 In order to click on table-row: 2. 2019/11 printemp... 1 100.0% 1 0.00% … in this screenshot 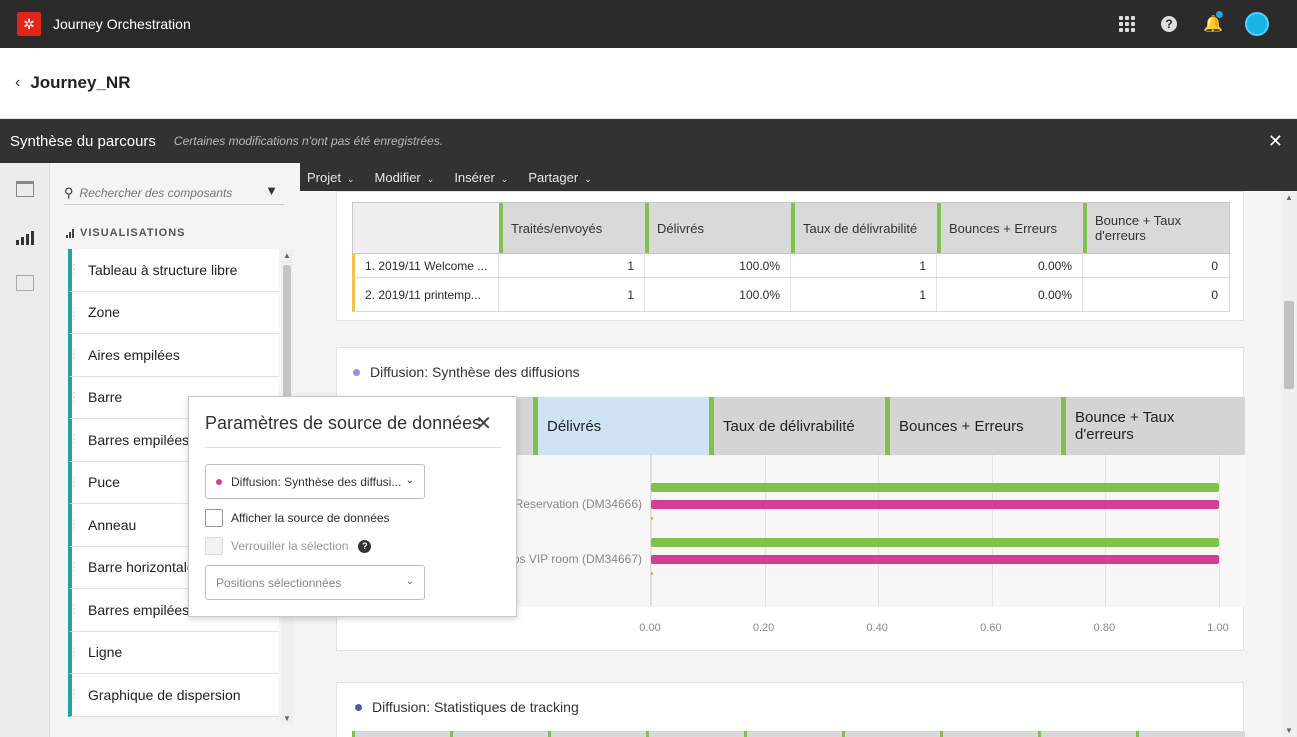, I will do `click(791, 295)`.